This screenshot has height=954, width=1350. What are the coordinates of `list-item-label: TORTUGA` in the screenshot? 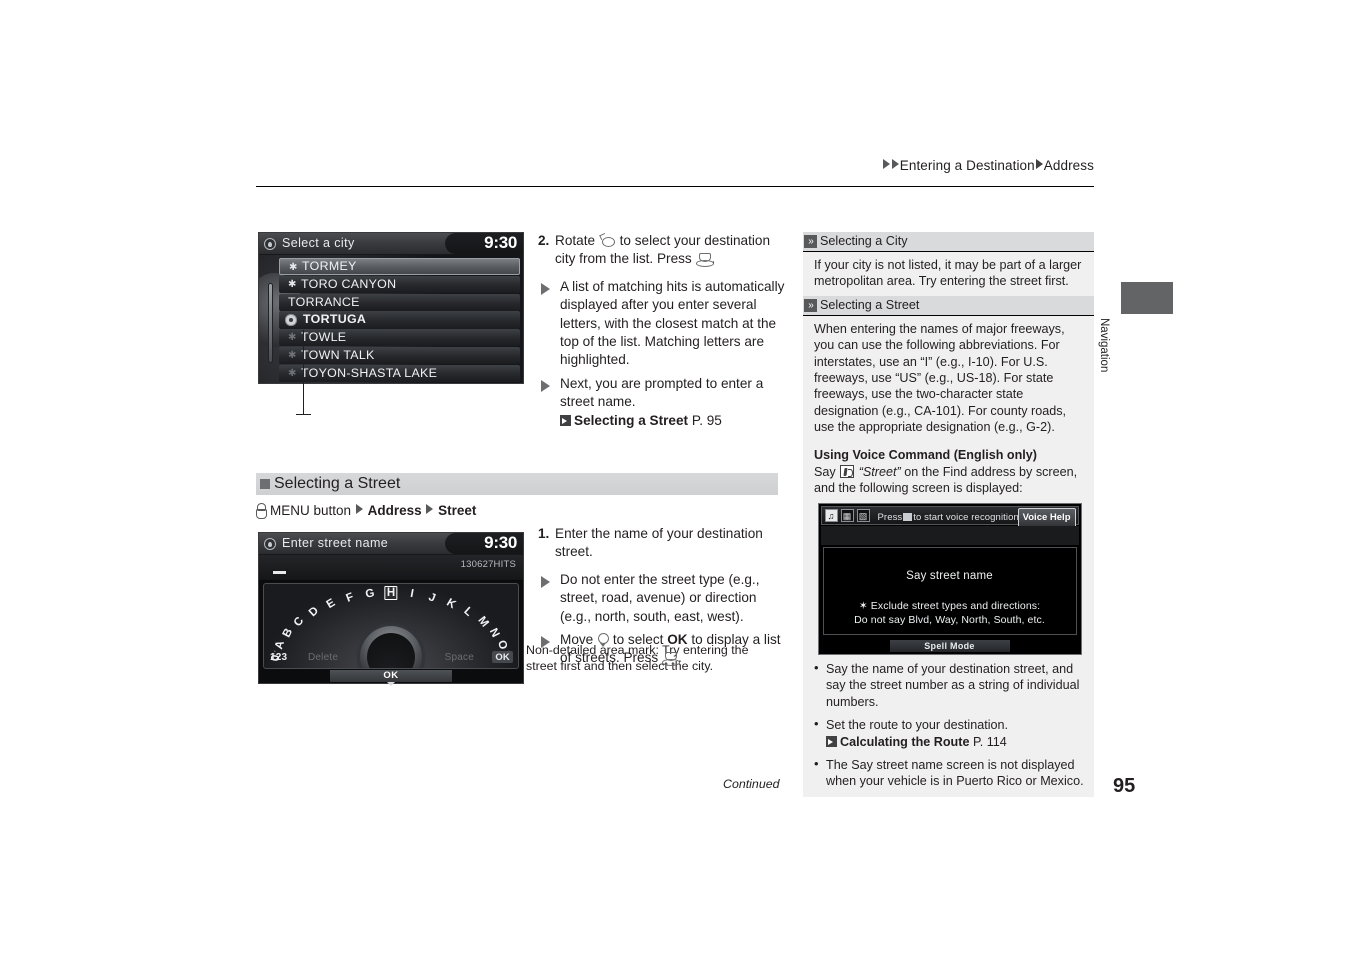 It's located at (335, 319).